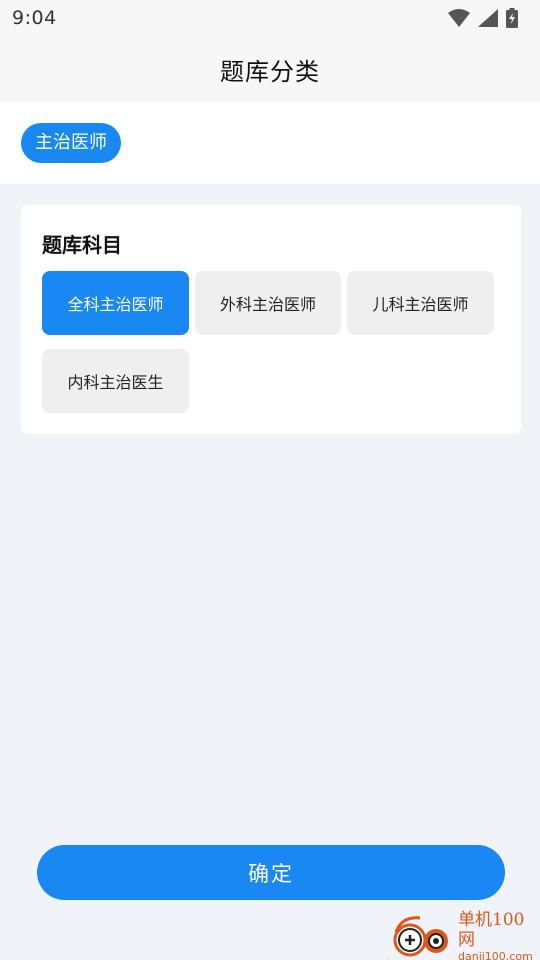  Describe the element at coordinates (270, 143) in the screenshot. I see `category-bar: 主治医师` at that location.